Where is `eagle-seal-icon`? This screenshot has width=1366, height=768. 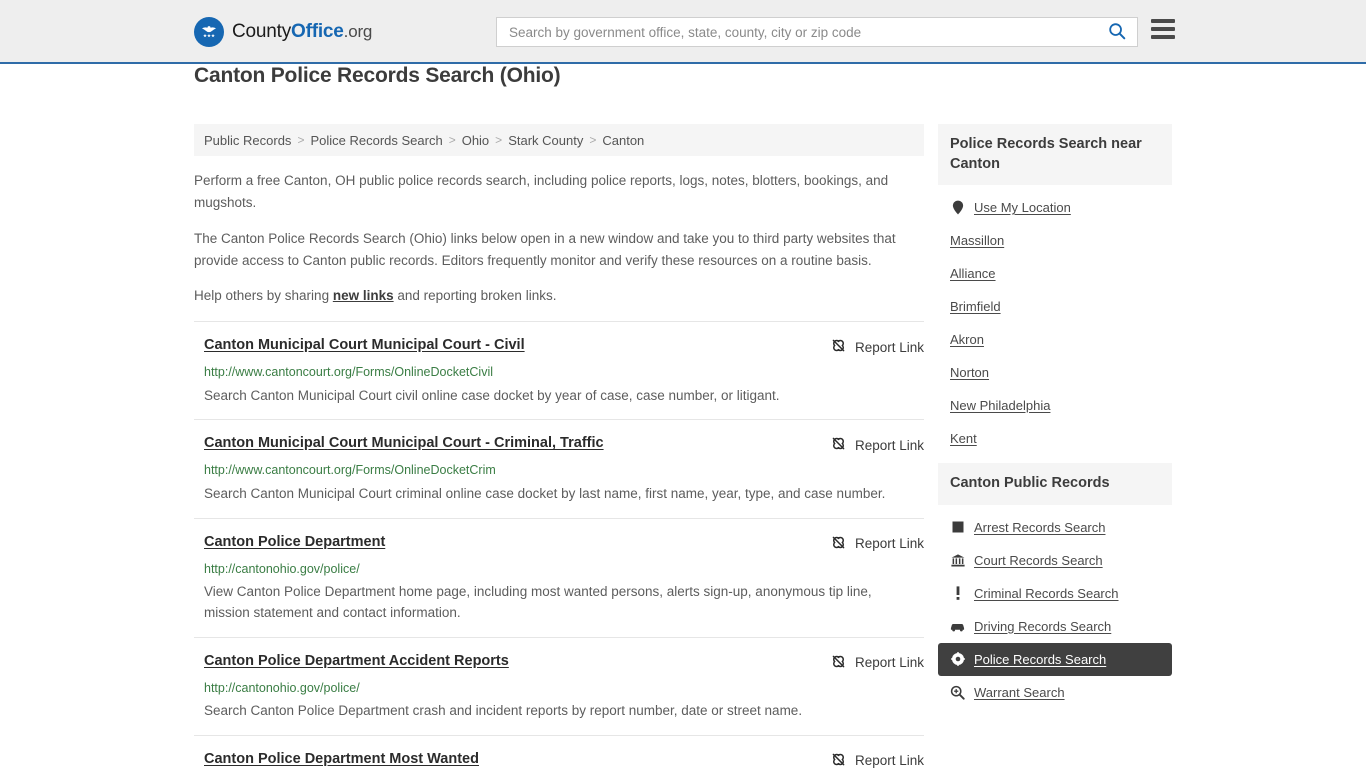
eagle-seal-icon is located at coordinates (209, 32).